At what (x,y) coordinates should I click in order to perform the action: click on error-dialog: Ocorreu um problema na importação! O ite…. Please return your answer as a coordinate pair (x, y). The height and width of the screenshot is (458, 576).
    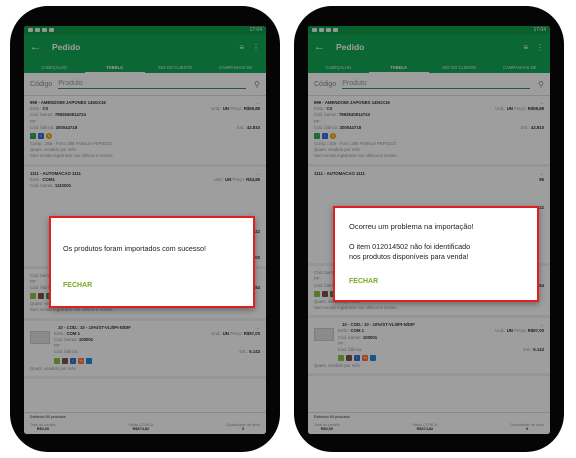
    Looking at the image, I should click on (436, 254).